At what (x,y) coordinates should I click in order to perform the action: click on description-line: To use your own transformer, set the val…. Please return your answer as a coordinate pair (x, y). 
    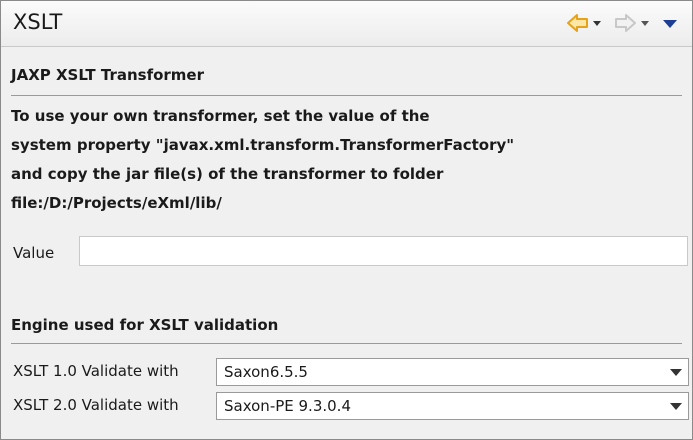
    Looking at the image, I should click on (220, 116).